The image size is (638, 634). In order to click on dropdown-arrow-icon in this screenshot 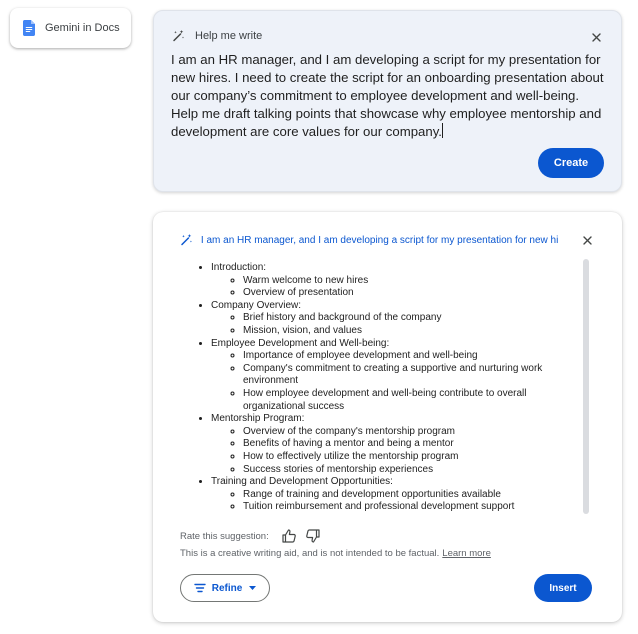, I will do `click(253, 588)`.